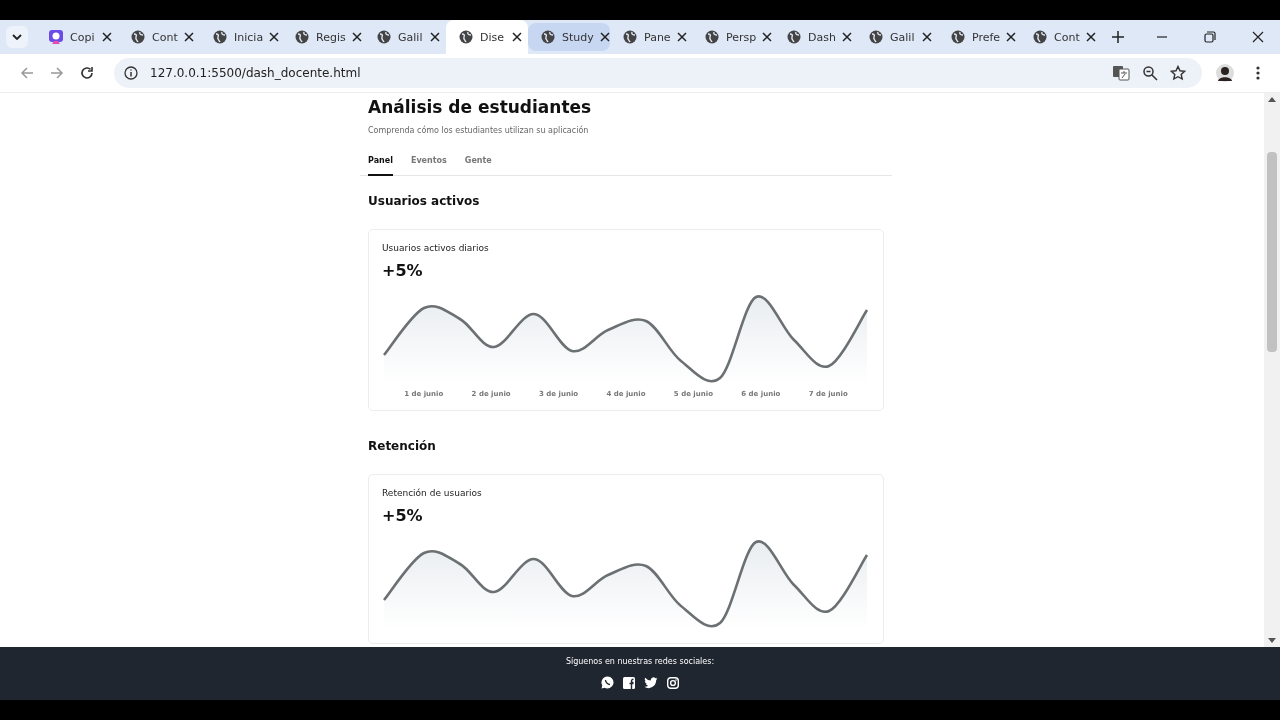  What do you see at coordinates (323, 37) in the screenshot?
I see `browser-tab: Regis` at bounding box center [323, 37].